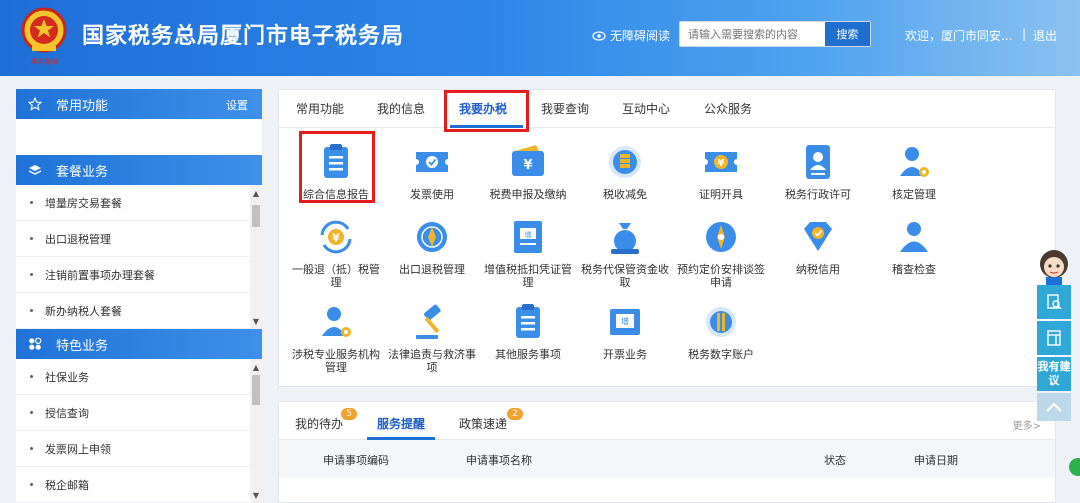  What do you see at coordinates (139, 203) in the screenshot?
I see `sidebar-item-property-package: 增量房交易套餐` at bounding box center [139, 203].